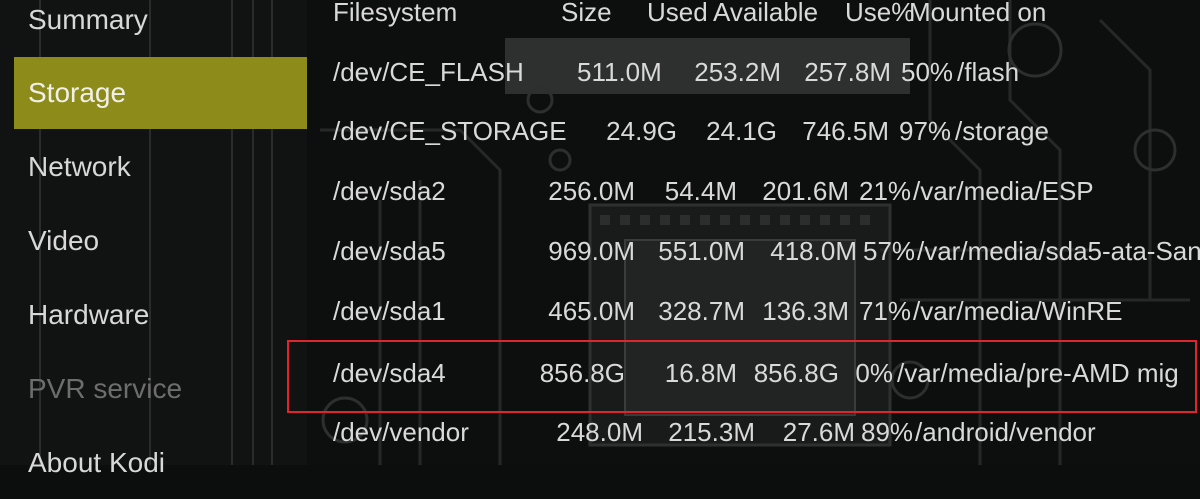  What do you see at coordinates (389, 311) in the screenshot?
I see `cell-filesystem: /dev/sda1` at bounding box center [389, 311].